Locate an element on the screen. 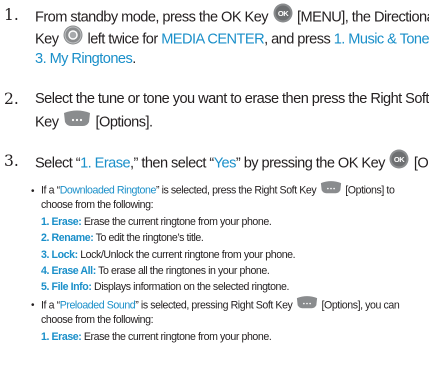 The height and width of the screenshot is (368, 429). step-1-line-3: 3. My Ringtones. is located at coordinates (85, 59).